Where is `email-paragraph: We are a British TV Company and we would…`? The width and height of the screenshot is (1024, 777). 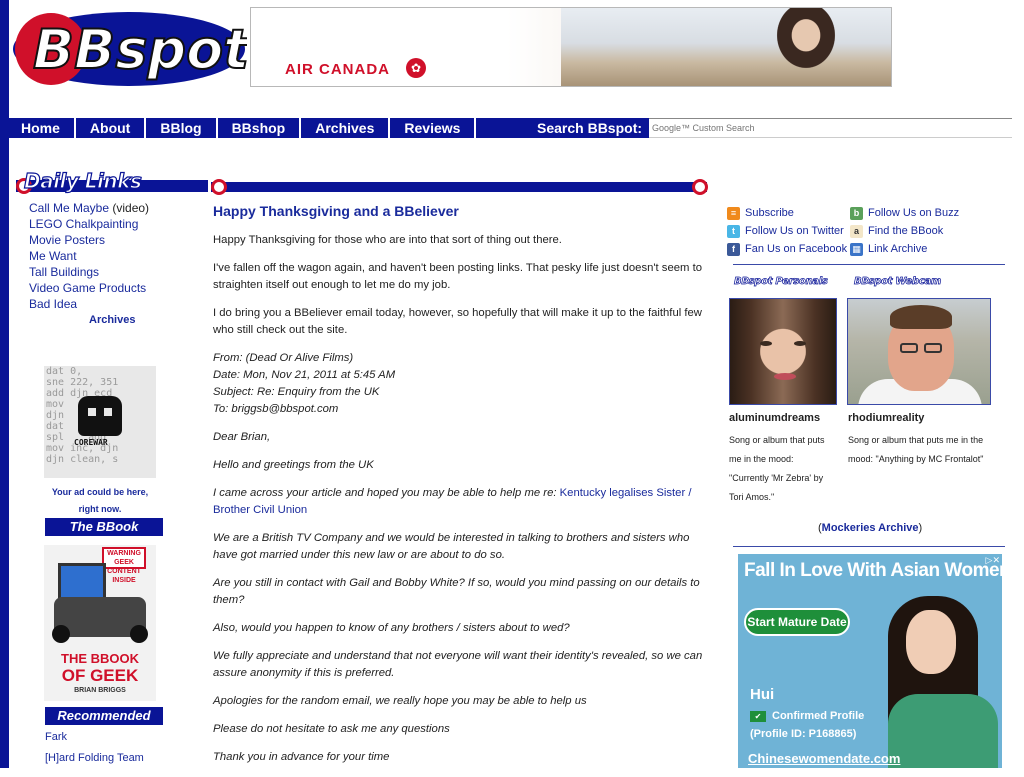 email-paragraph: We are a British TV Company and we would… is located at coordinates (451, 546).